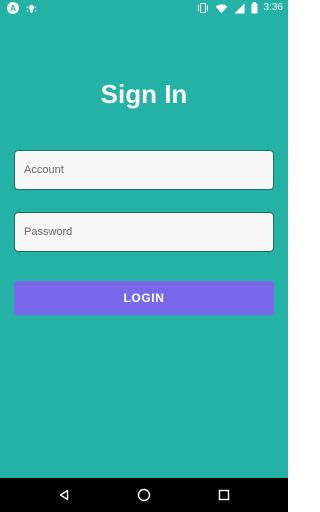  Describe the element at coordinates (202, 8) in the screenshot. I see `vibrate-icon` at that location.